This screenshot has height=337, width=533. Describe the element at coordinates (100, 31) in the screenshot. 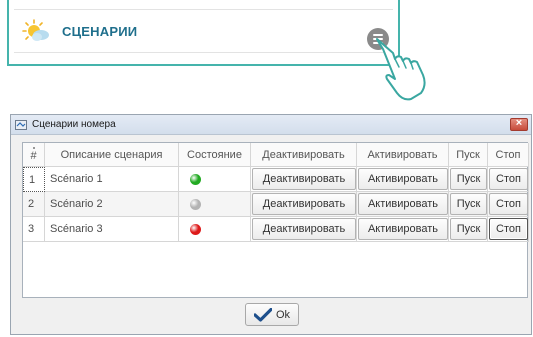

I see `scenarios-title: СЦЕНАРИИ` at that location.